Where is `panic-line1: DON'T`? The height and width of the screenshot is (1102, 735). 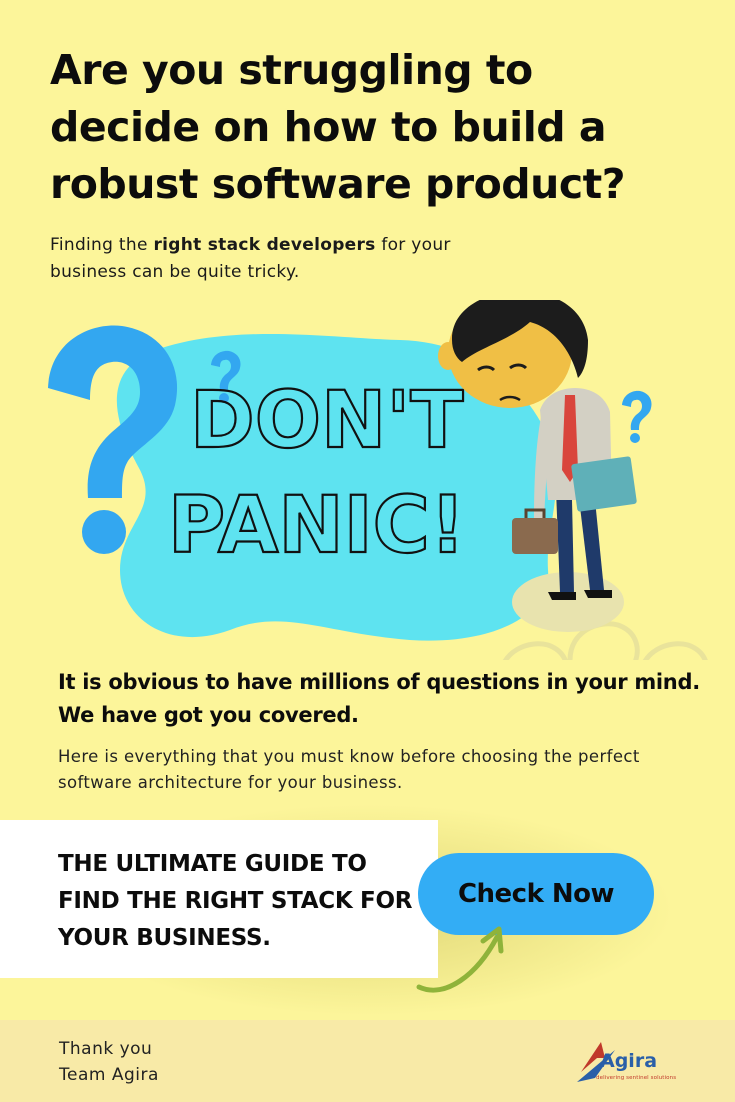 panic-line1: DON'T is located at coordinates (326, 421).